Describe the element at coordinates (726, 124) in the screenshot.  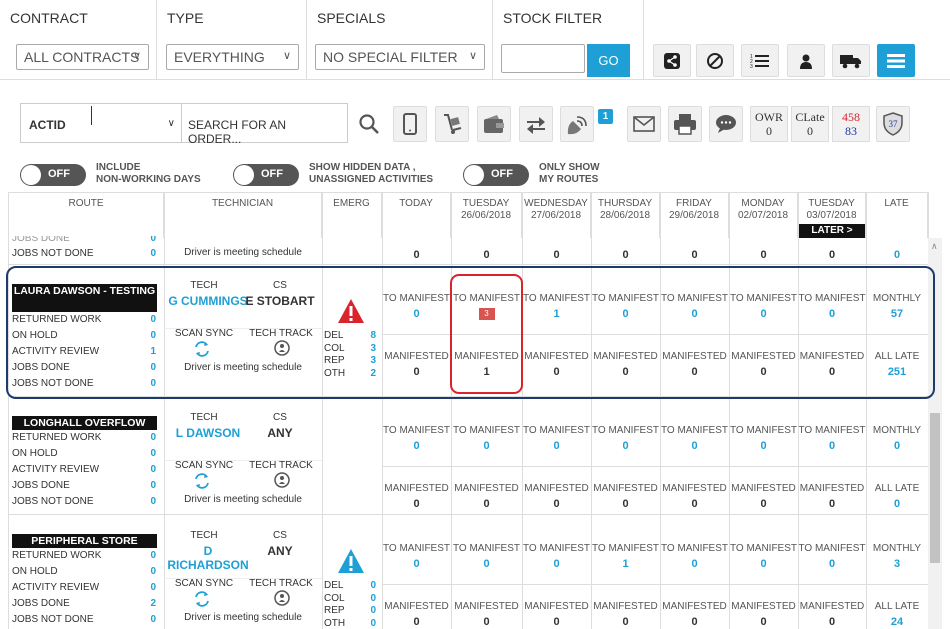
I see `chat-bubble-icon` at that location.